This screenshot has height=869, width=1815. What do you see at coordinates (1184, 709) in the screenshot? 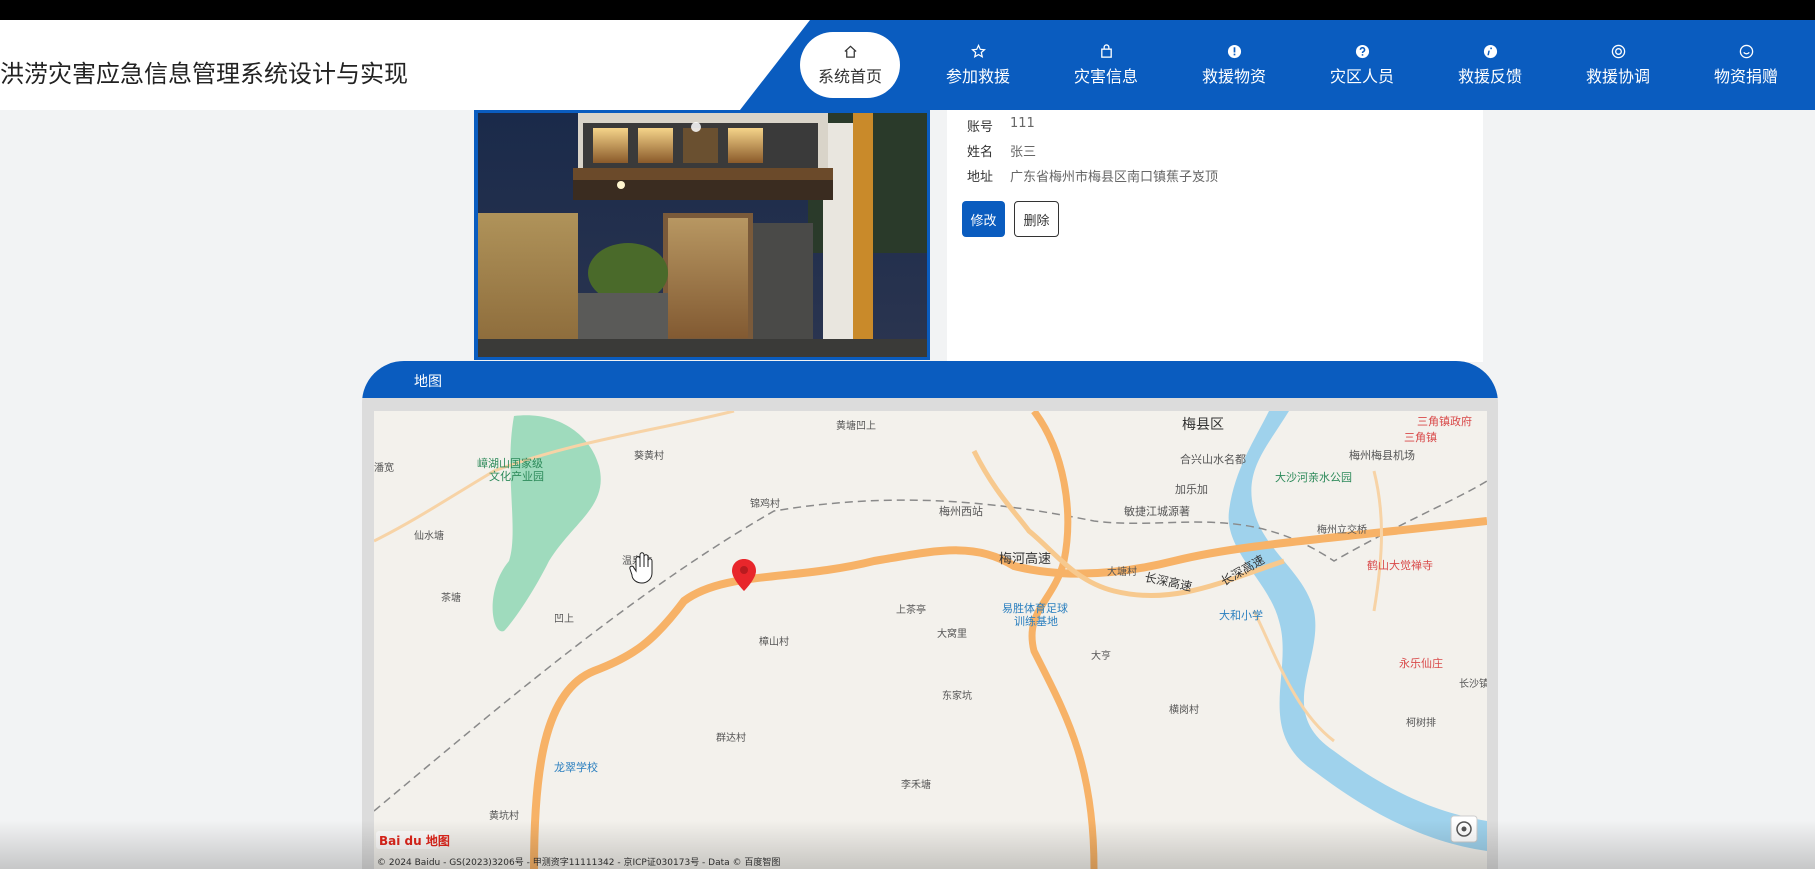
I see `place-hengyu: 横岗村` at bounding box center [1184, 709].